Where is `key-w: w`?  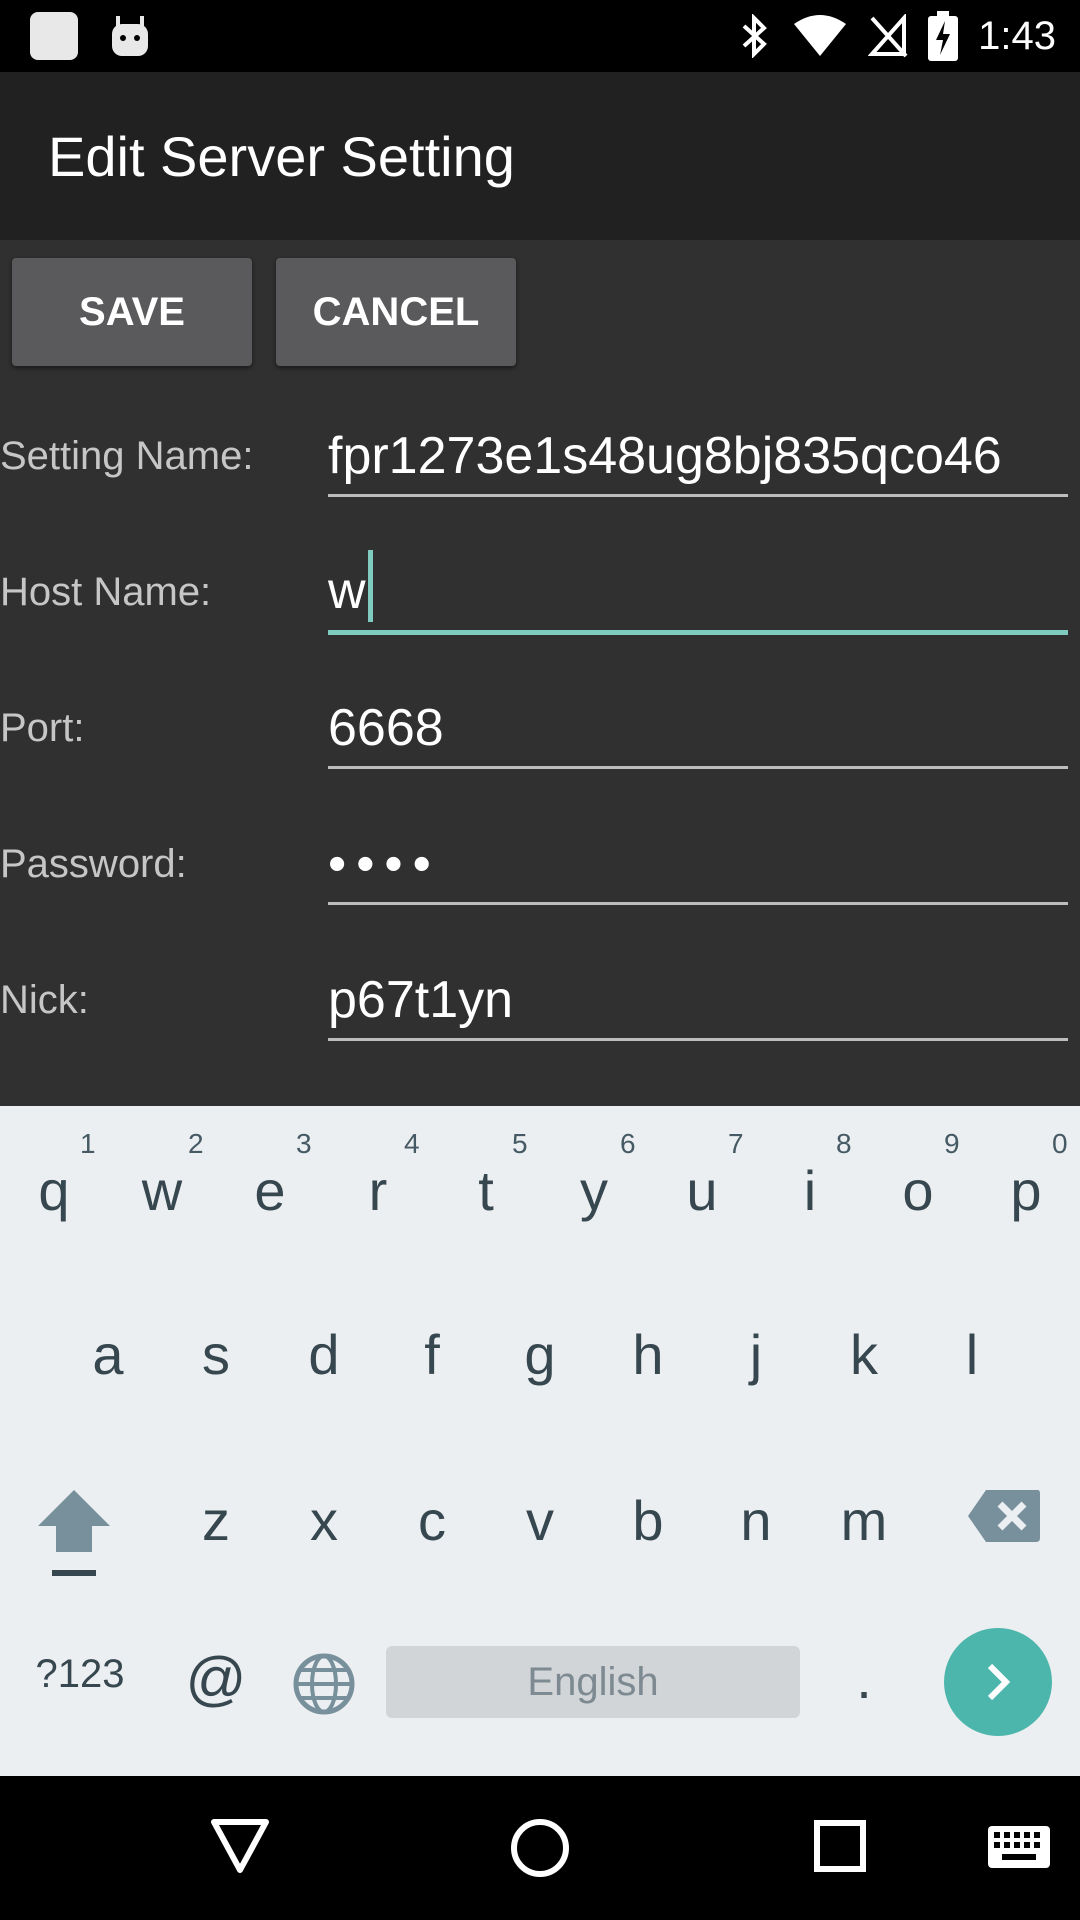 key-w: w is located at coordinates (162, 1190).